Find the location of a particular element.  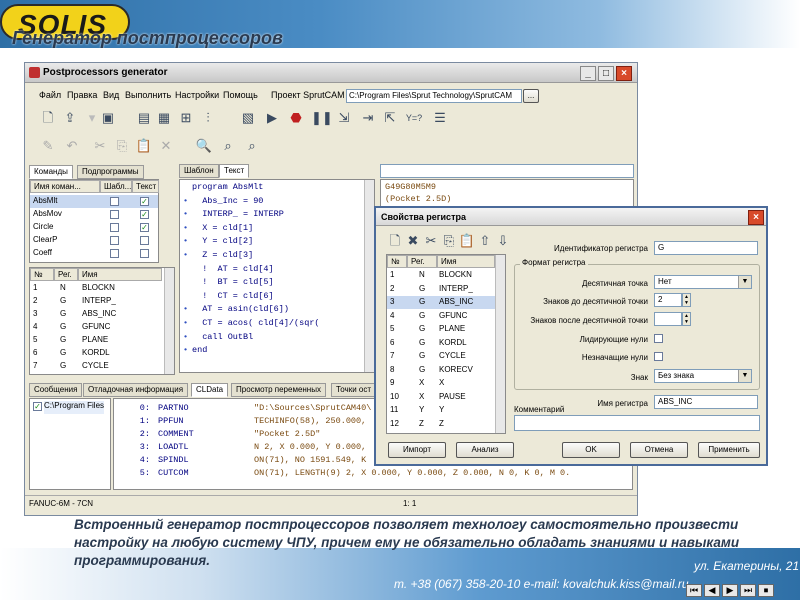

cldata-command: CUTCOM is located at coordinates (173, 473).